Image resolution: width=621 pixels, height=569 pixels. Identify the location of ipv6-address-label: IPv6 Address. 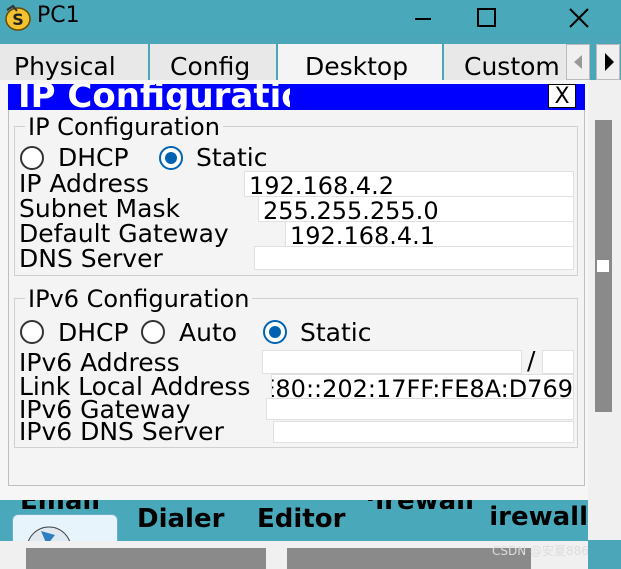
(99, 362).